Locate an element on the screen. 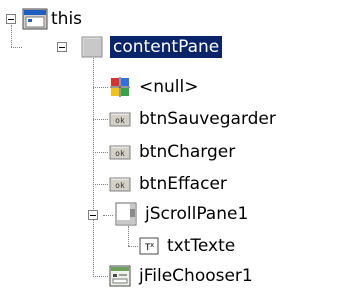 The height and width of the screenshot is (298, 338). tree-node-label: jFileChooser1 is located at coordinates (196, 276).